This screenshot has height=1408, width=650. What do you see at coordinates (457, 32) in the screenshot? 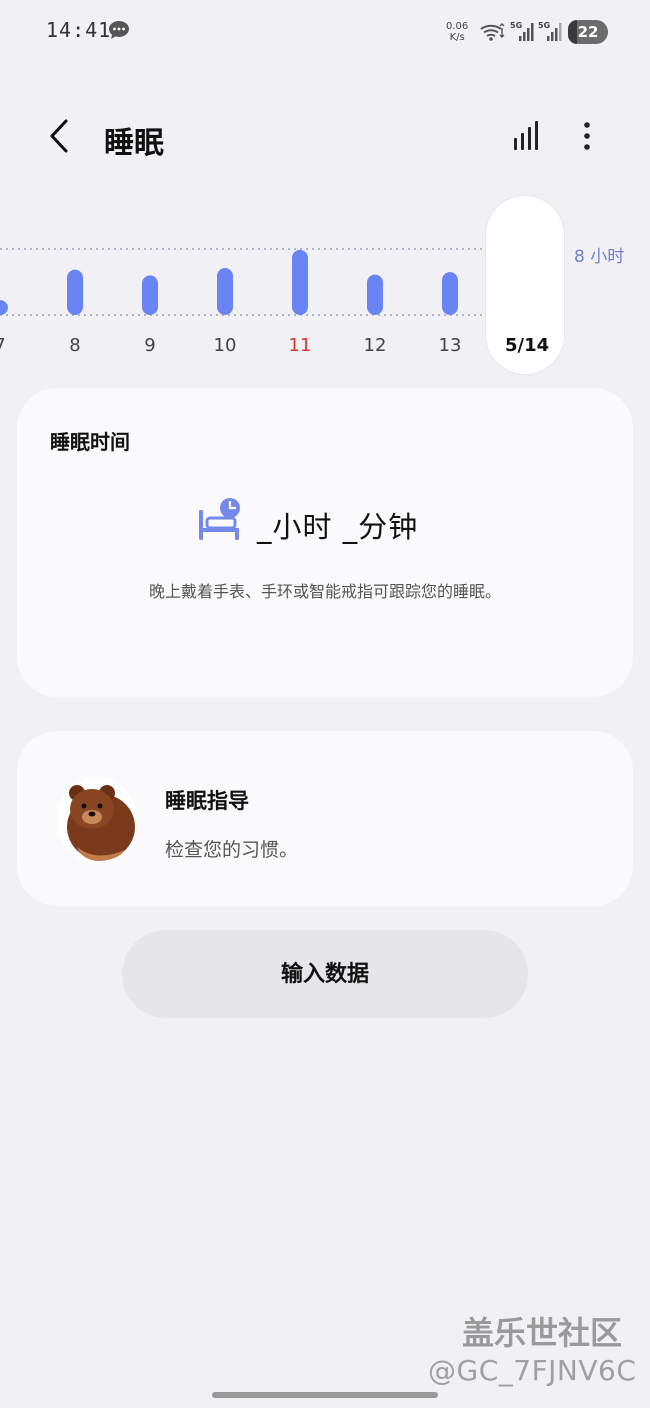
I see `network-speed: 0.06 K/s` at bounding box center [457, 32].